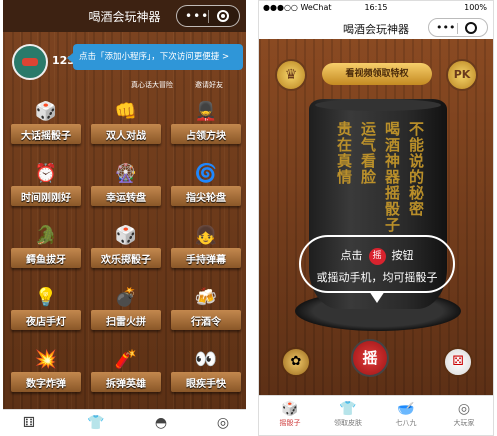 Image resolution: width=497 pixels, height=436 pixels. Describe the element at coordinates (126, 359) in the screenshot. I see `defuse-icon: 🧨` at that location.